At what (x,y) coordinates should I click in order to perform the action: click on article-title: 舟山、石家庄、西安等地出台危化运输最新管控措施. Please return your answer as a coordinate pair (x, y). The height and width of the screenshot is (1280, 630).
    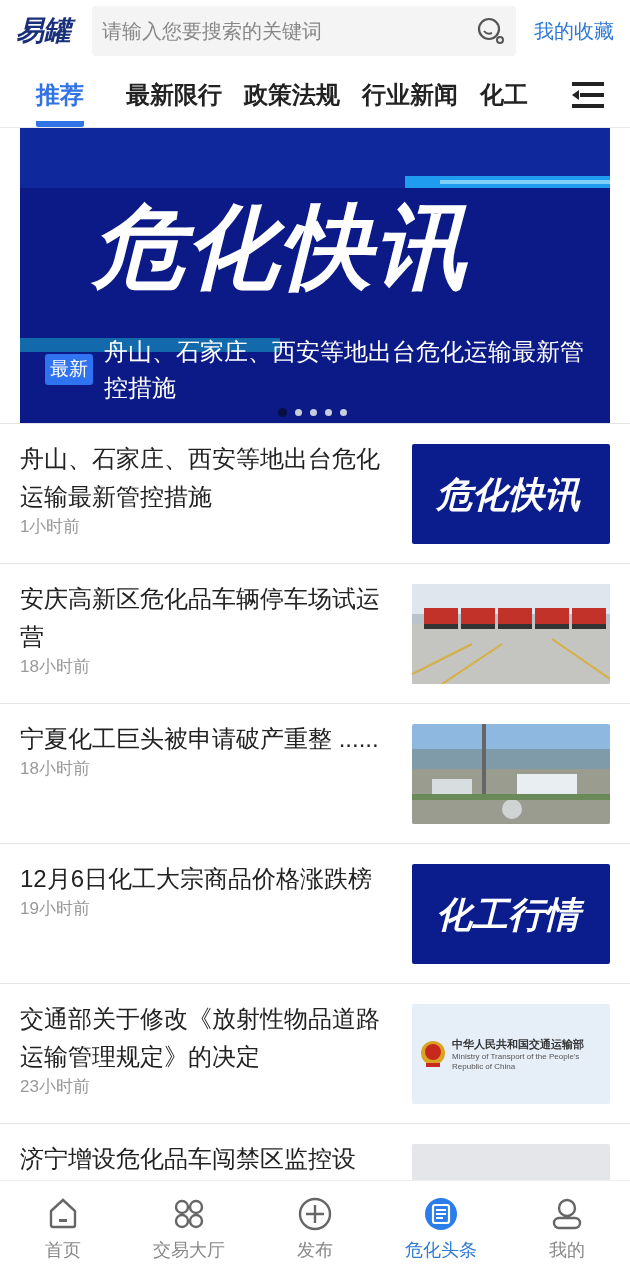
    Looking at the image, I should click on (206, 478).